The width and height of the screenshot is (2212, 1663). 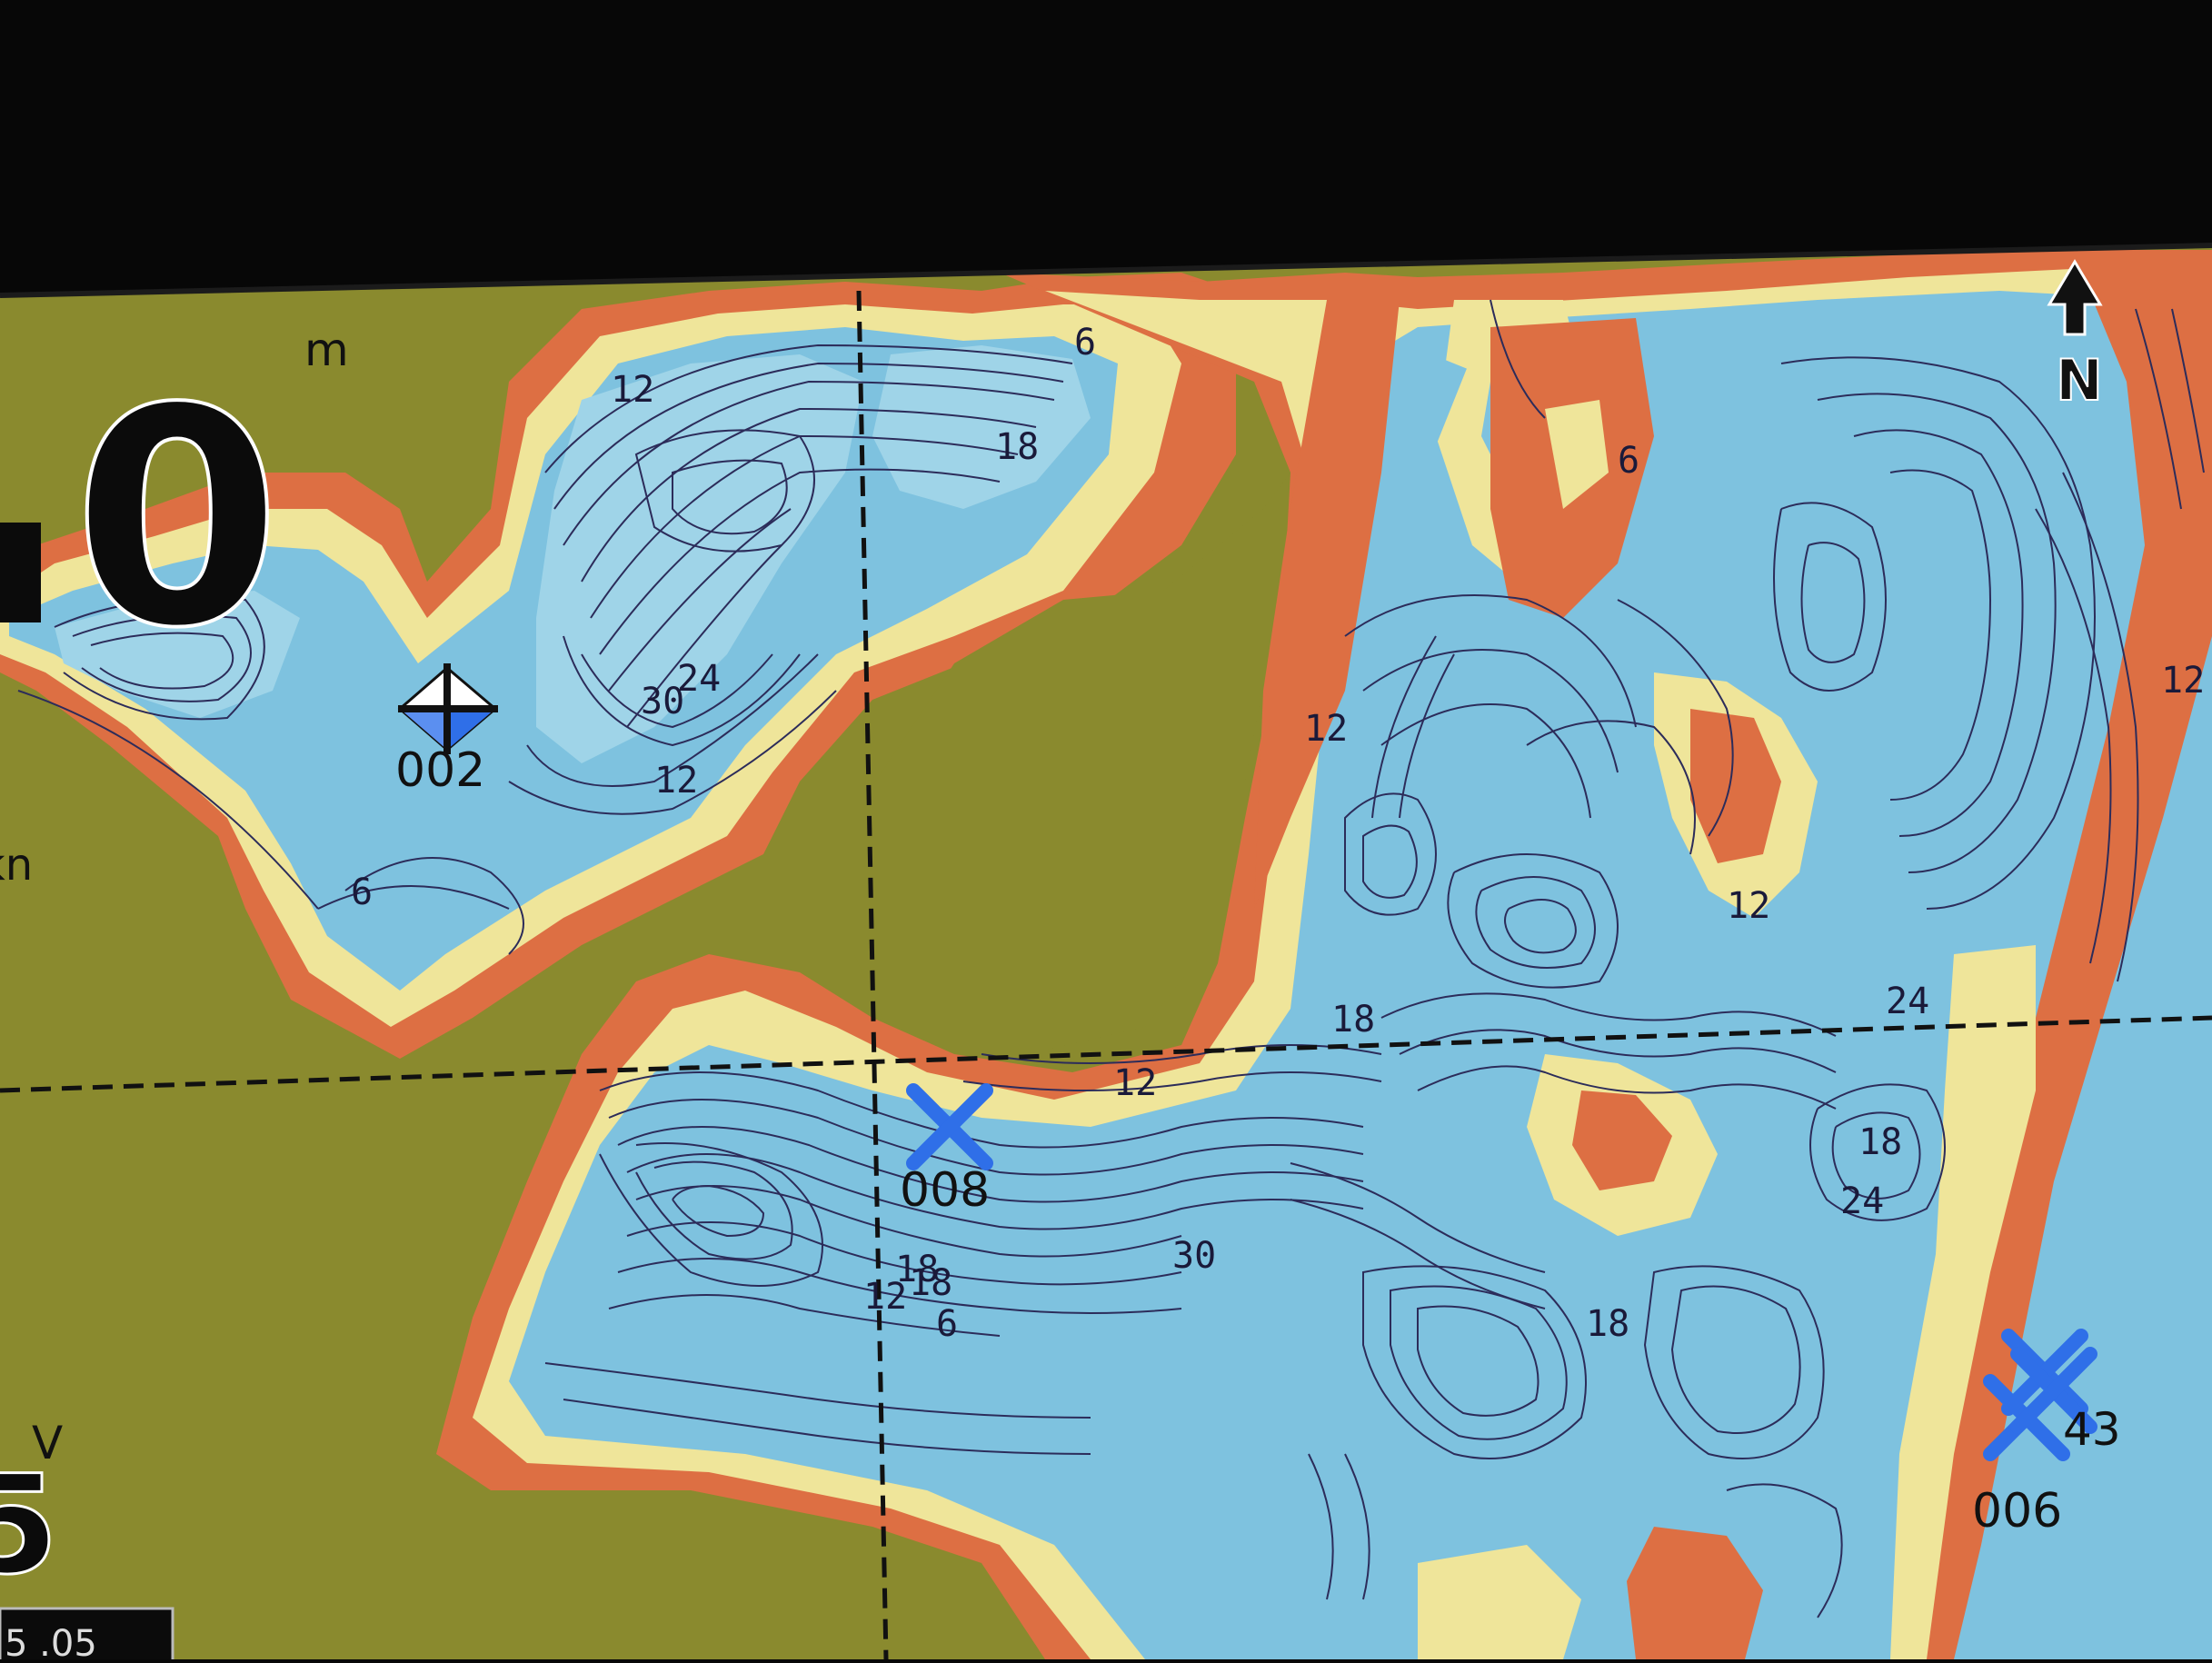 What do you see at coordinates (440, 770) in the screenshot?
I see `waypoint-label: 002` at bounding box center [440, 770].